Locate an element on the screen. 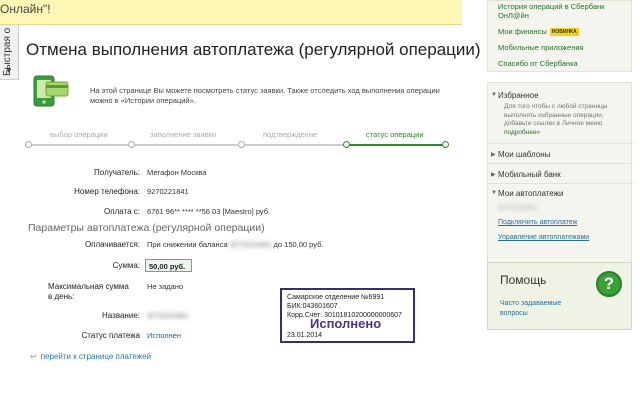 Image resolution: width=640 pixels, height=408 pixels. step-label: подтверждение is located at coordinates (290, 134).